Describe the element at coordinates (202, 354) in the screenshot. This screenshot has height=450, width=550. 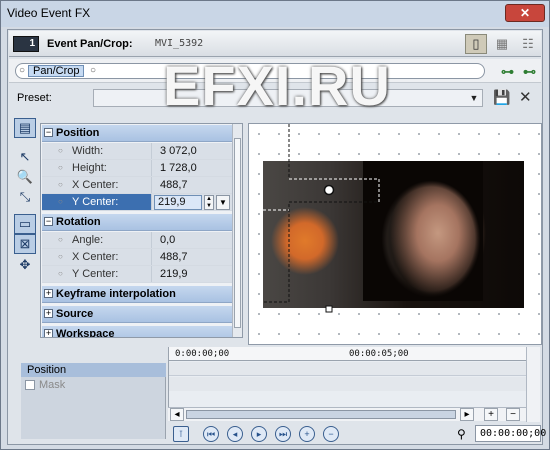
I see `ruler-start-timecode: 0:00:00;00` at that location.